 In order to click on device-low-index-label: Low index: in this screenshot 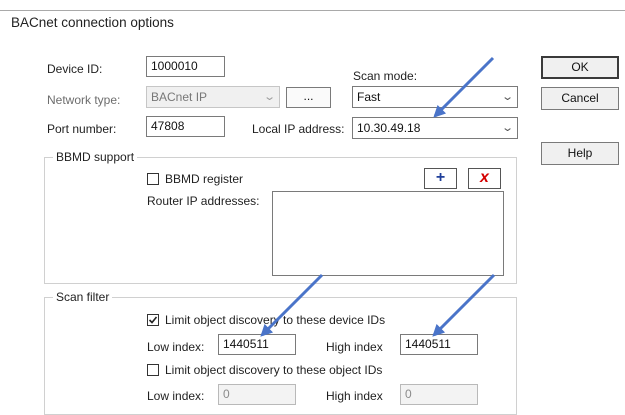, I will do `click(176, 347)`.